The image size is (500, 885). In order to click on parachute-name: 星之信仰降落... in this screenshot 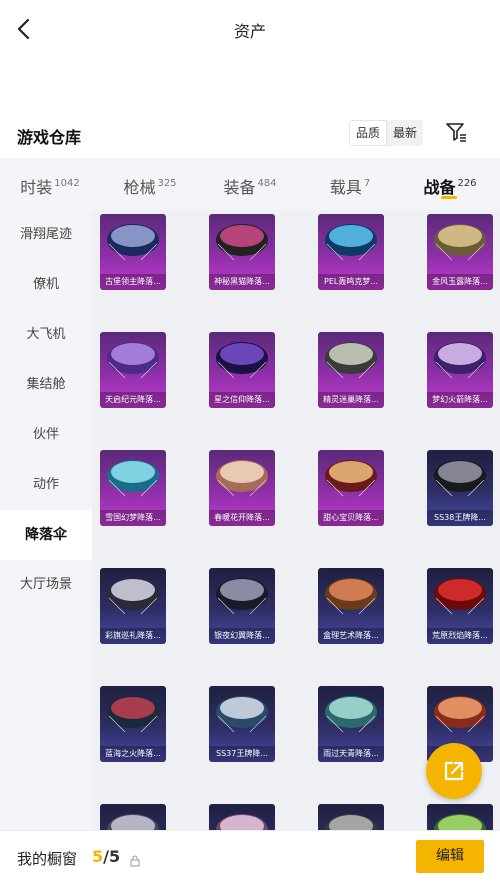, I will do `click(242, 400)`.